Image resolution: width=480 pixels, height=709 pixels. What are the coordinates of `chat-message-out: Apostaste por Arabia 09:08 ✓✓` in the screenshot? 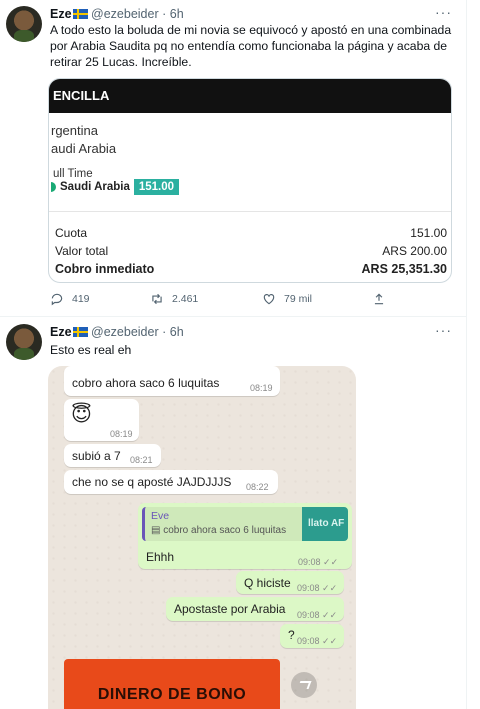 It's located at (255, 609).